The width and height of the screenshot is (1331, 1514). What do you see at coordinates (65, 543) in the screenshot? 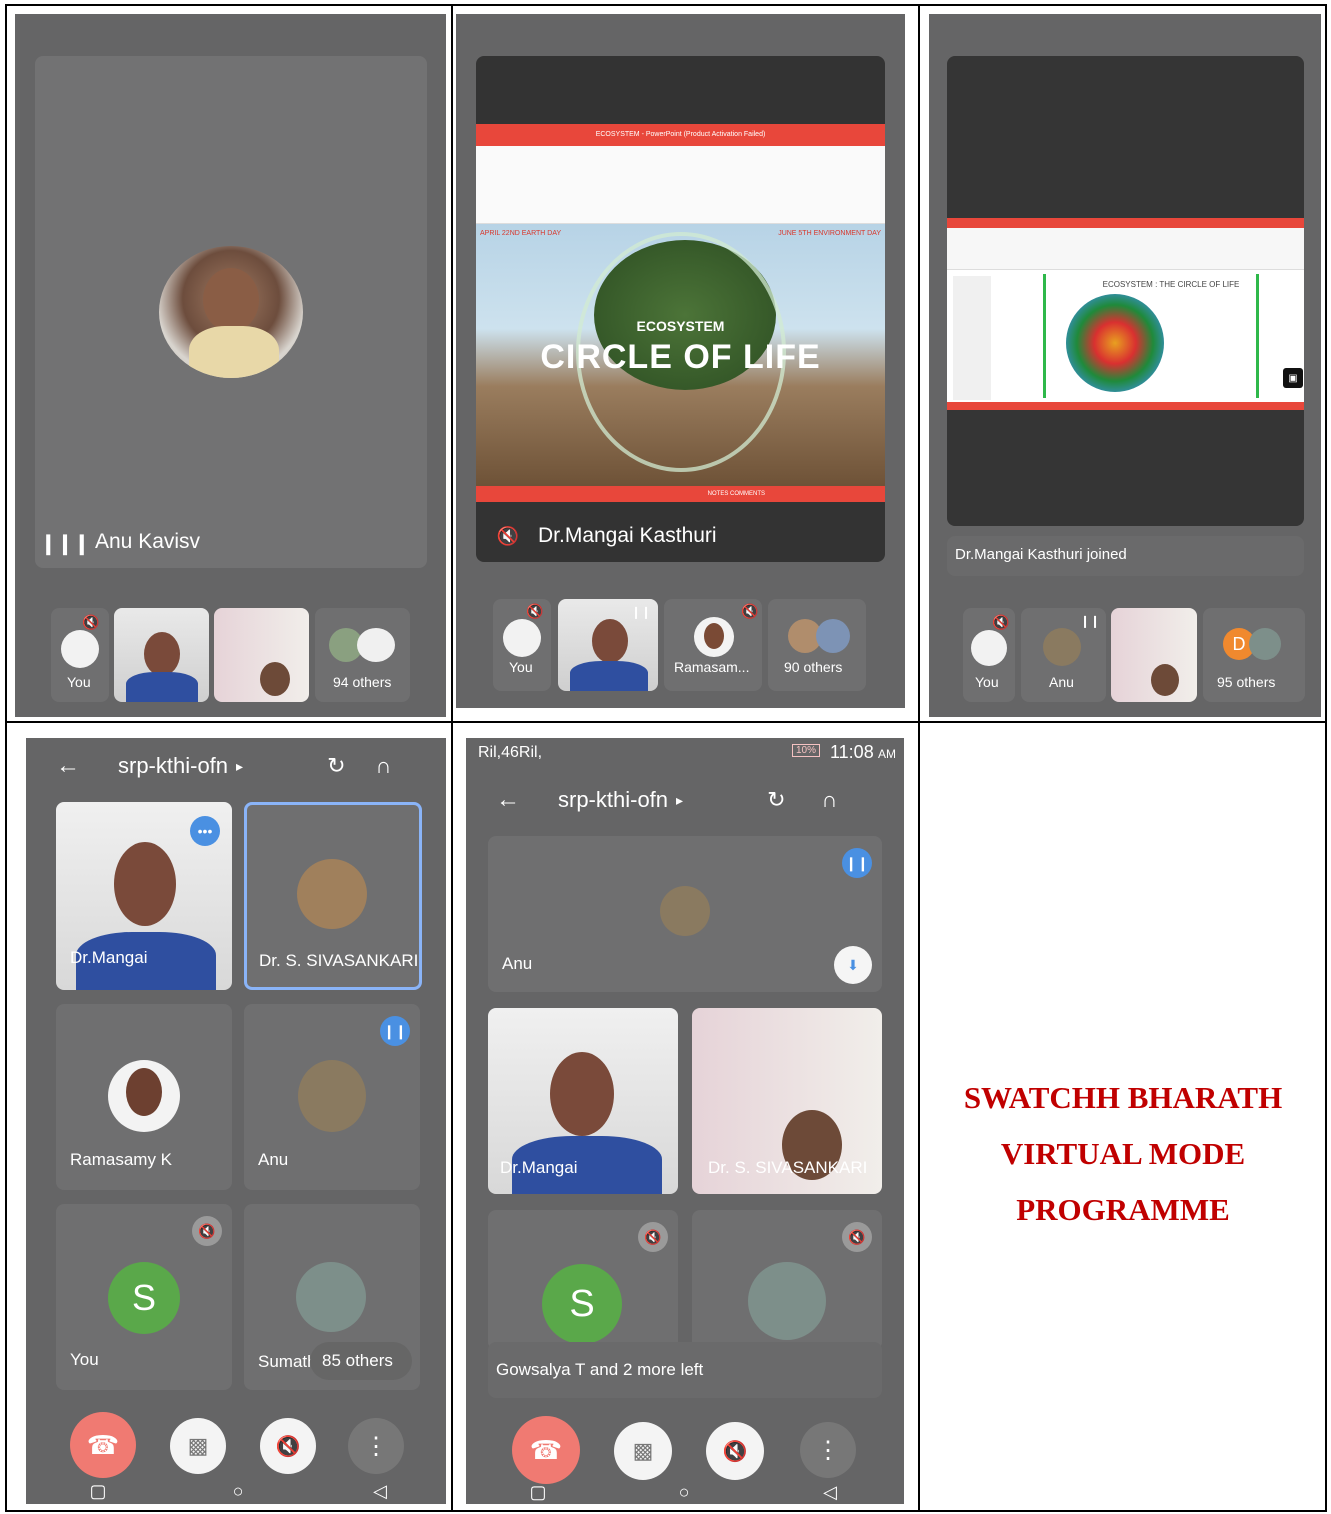
I see `audio-level-icon: ❙❙❙` at bounding box center [65, 543].